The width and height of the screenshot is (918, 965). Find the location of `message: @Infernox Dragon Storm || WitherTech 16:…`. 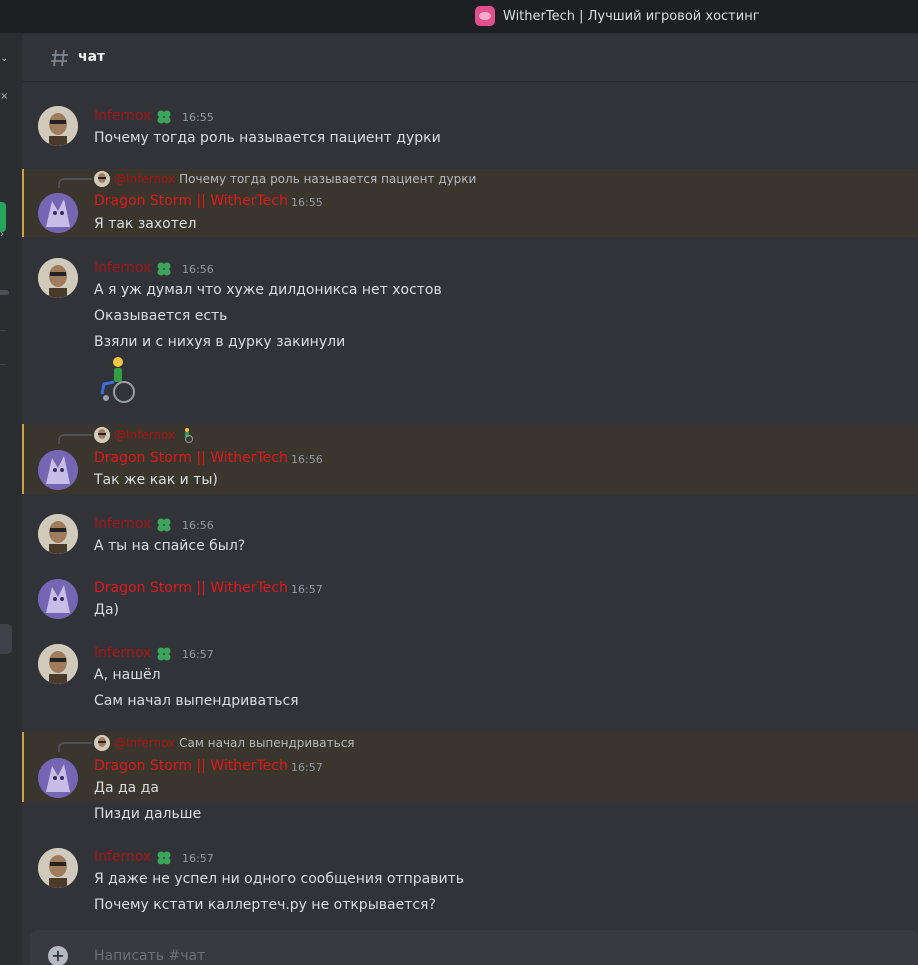

message: @Infernox Dragon Storm || WitherTech 16:… is located at coordinates (470, 459).